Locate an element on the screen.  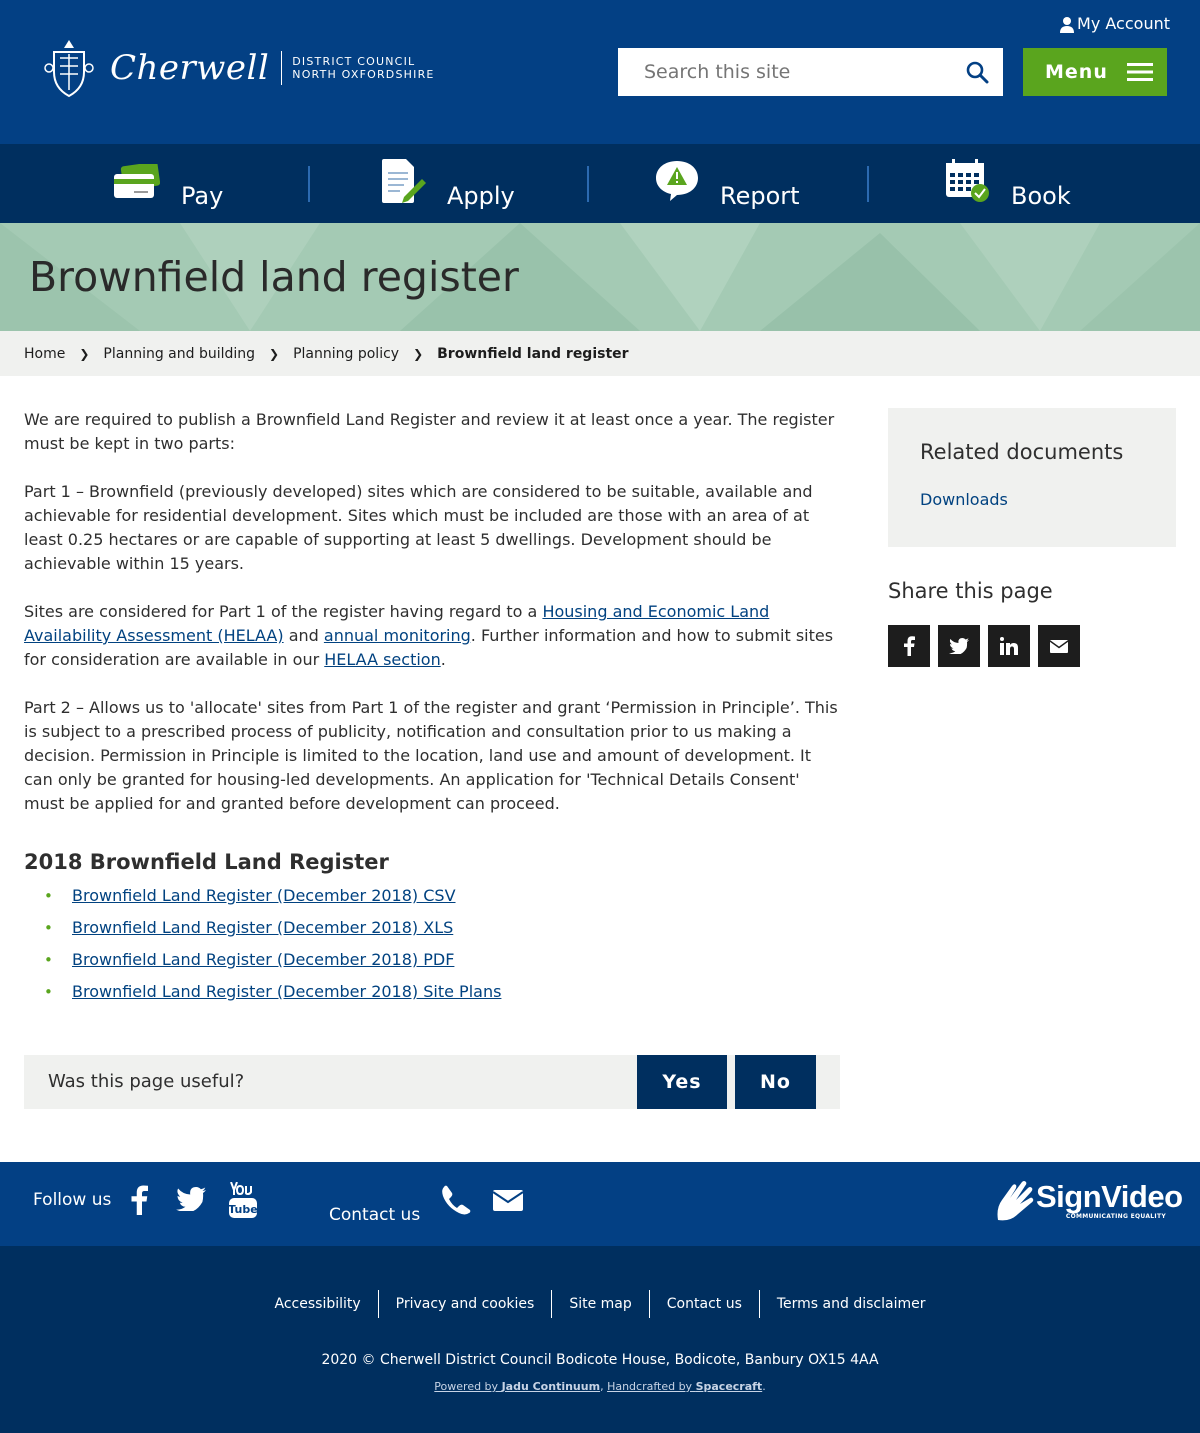
follow-us-label: Follow us is located at coordinates (72, 1200).